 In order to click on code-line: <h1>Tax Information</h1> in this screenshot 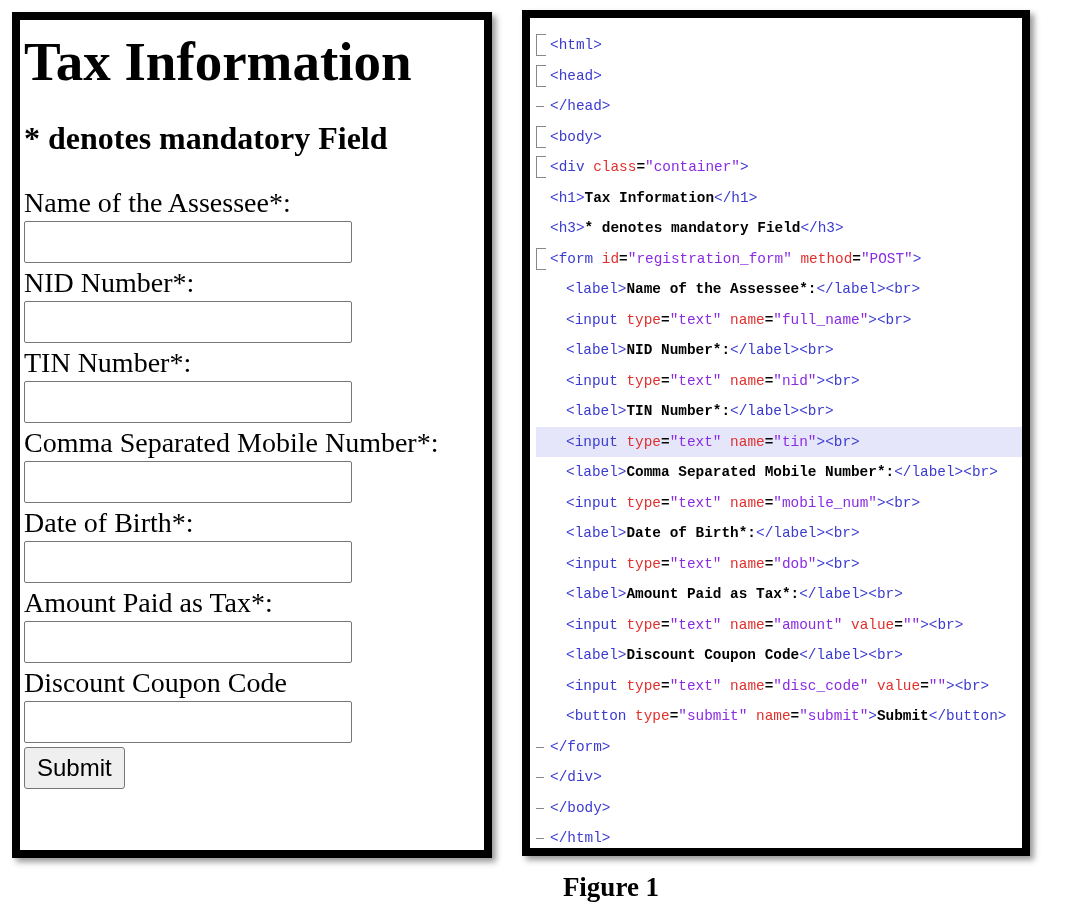, I will do `click(654, 197)`.